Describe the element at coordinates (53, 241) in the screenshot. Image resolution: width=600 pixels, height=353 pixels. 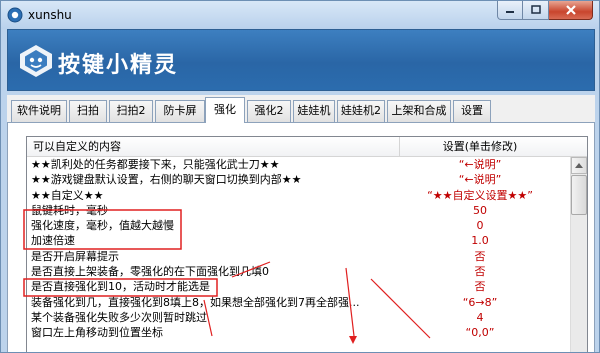
I see `item-name: 加速倍速` at that location.